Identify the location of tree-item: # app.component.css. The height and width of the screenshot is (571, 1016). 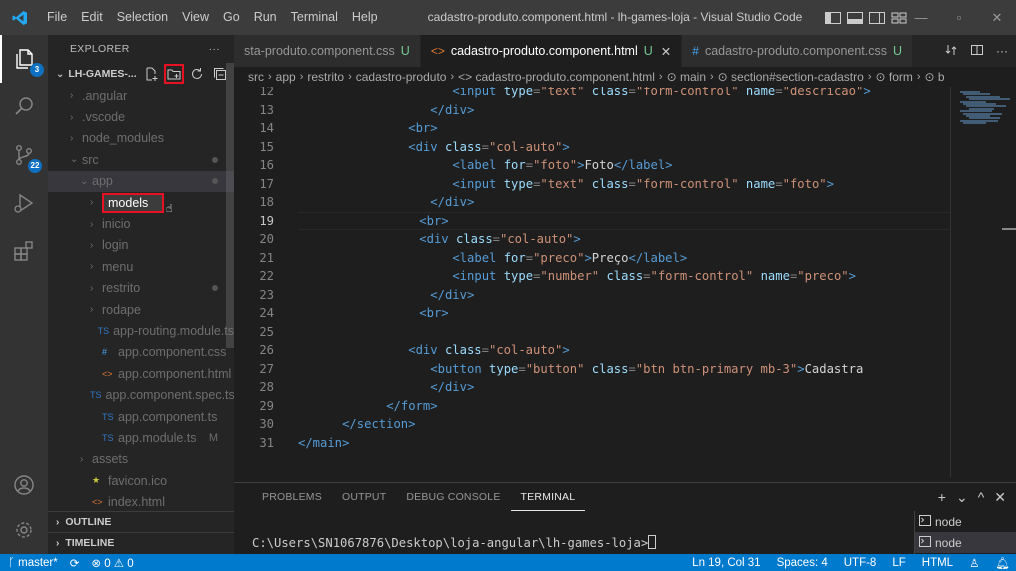
(141, 352).